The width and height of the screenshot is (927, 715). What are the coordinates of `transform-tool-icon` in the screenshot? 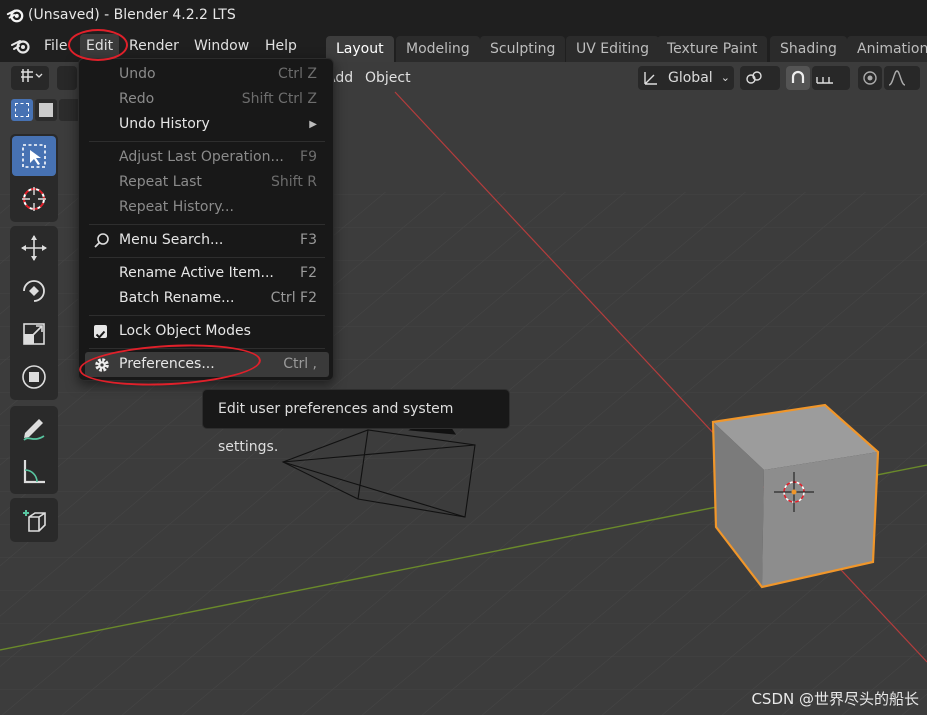 It's located at (34, 377).